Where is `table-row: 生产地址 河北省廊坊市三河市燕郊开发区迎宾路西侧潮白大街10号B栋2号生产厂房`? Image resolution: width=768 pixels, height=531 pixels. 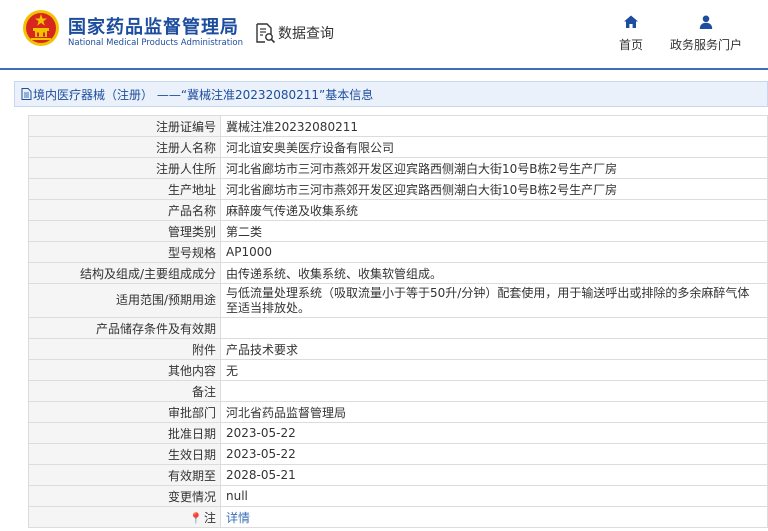 table-row: 生产地址 河北省廊坊市三河市燕郊开发区迎宾路西侧潮白大街10号B栋2号生产厂房 is located at coordinates (398, 189).